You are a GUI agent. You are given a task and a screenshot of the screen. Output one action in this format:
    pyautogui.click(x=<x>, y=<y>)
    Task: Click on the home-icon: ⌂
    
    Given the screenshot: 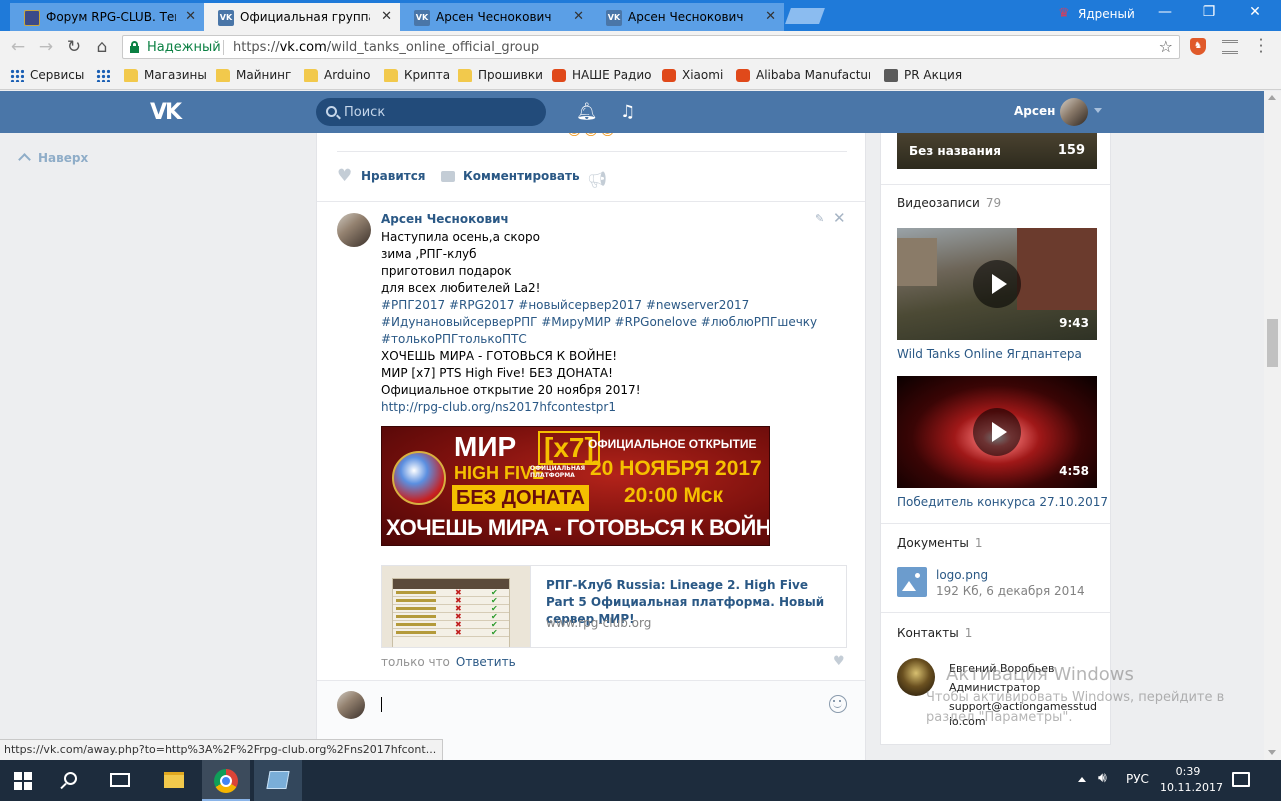 What is the action you would take?
    pyautogui.click(x=102, y=47)
    